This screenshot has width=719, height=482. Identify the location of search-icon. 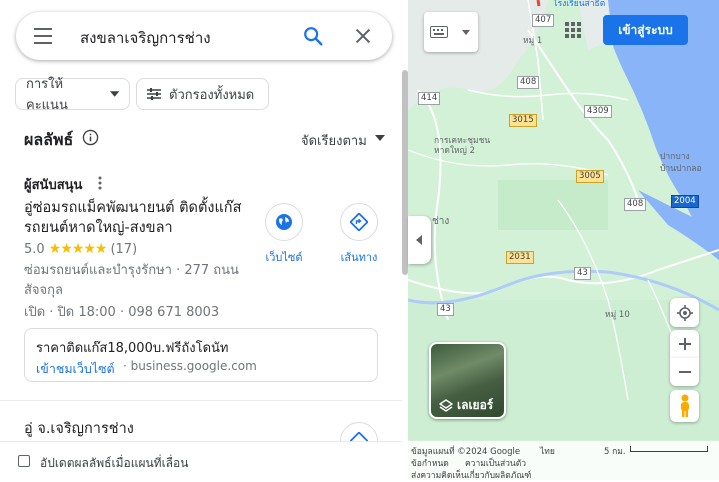
(313, 36).